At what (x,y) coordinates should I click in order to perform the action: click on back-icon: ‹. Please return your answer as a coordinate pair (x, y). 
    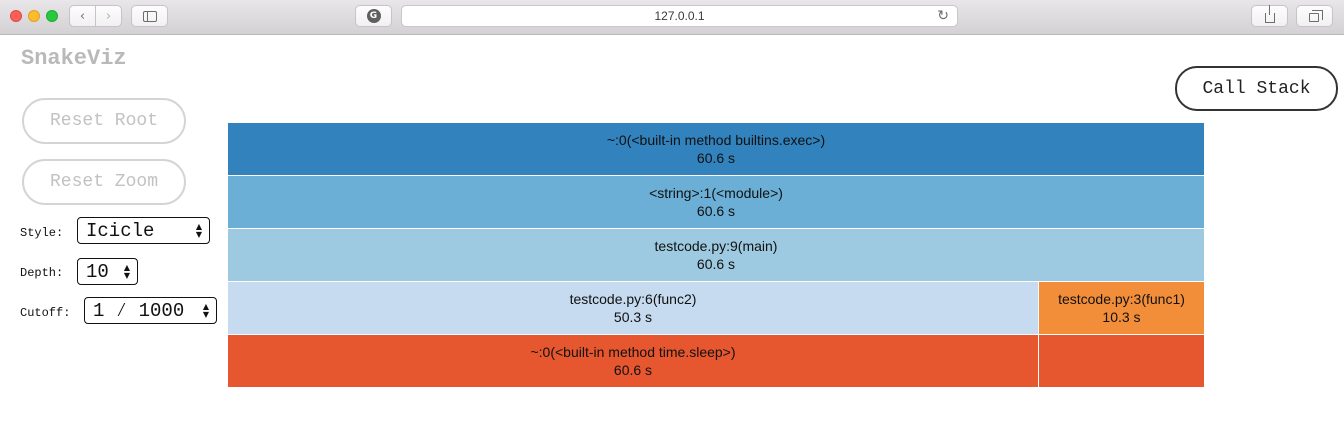
    Looking at the image, I should click on (82, 16).